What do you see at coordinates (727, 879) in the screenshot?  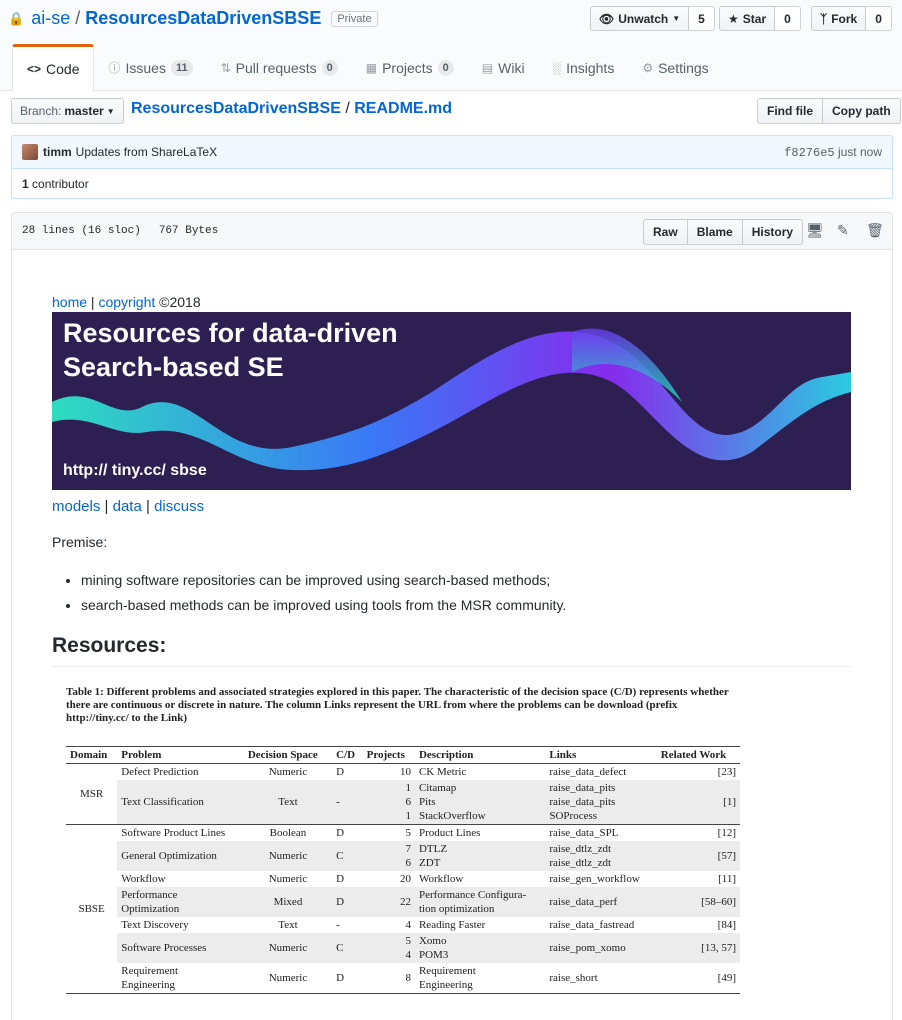 I see `cell-related: [11]` at bounding box center [727, 879].